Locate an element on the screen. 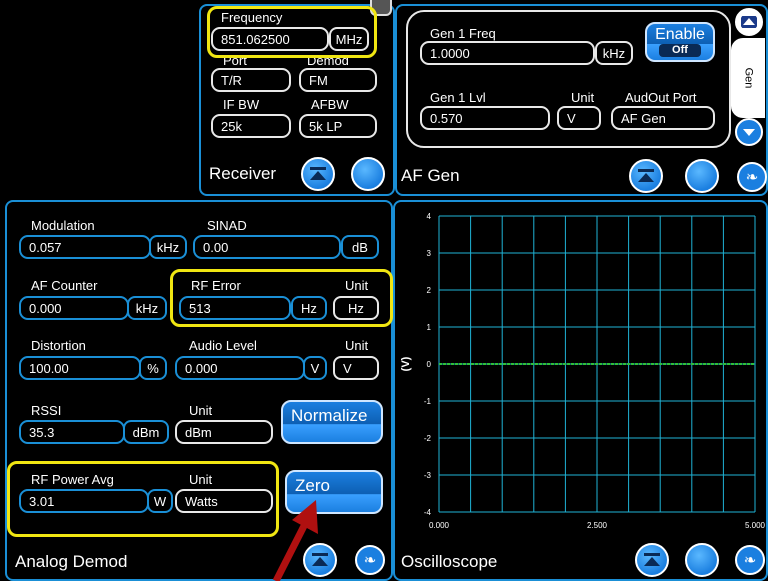 The height and width of the screenshot is (581, 768). chevron-down-icon is located at coordinates (749, 132).